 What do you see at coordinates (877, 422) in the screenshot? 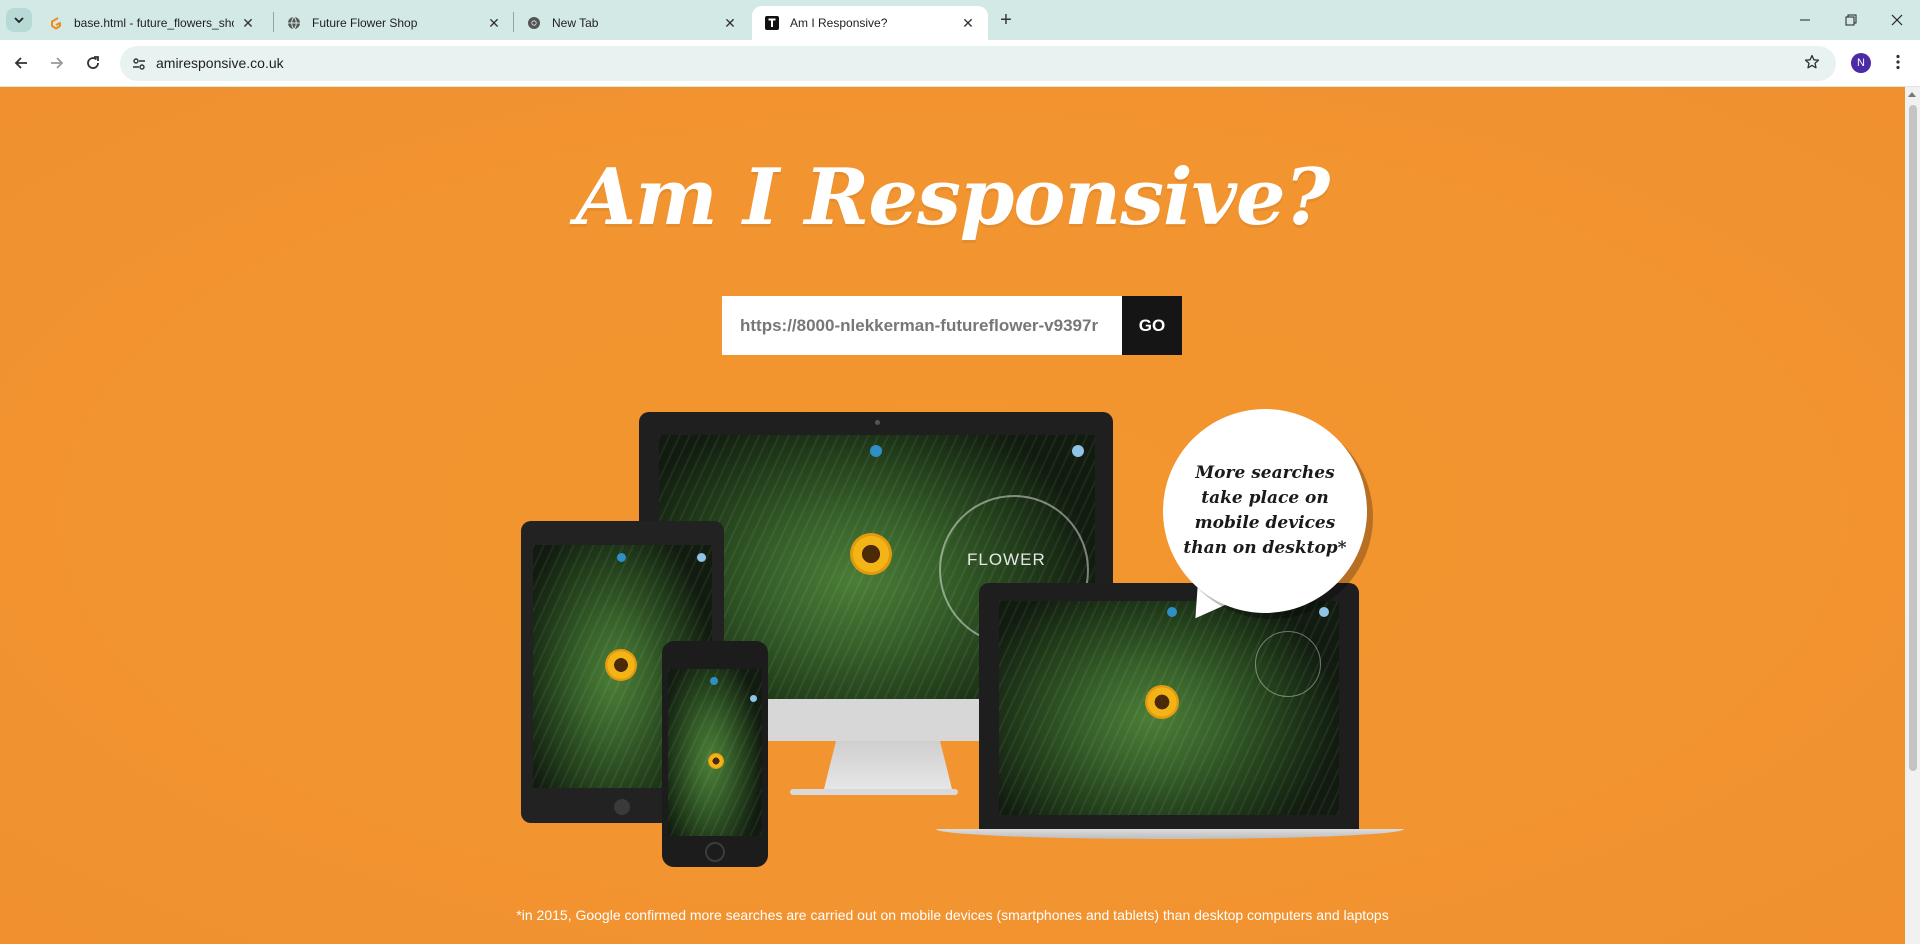
I see `webcam-dot` at bounding box center [877, 422].